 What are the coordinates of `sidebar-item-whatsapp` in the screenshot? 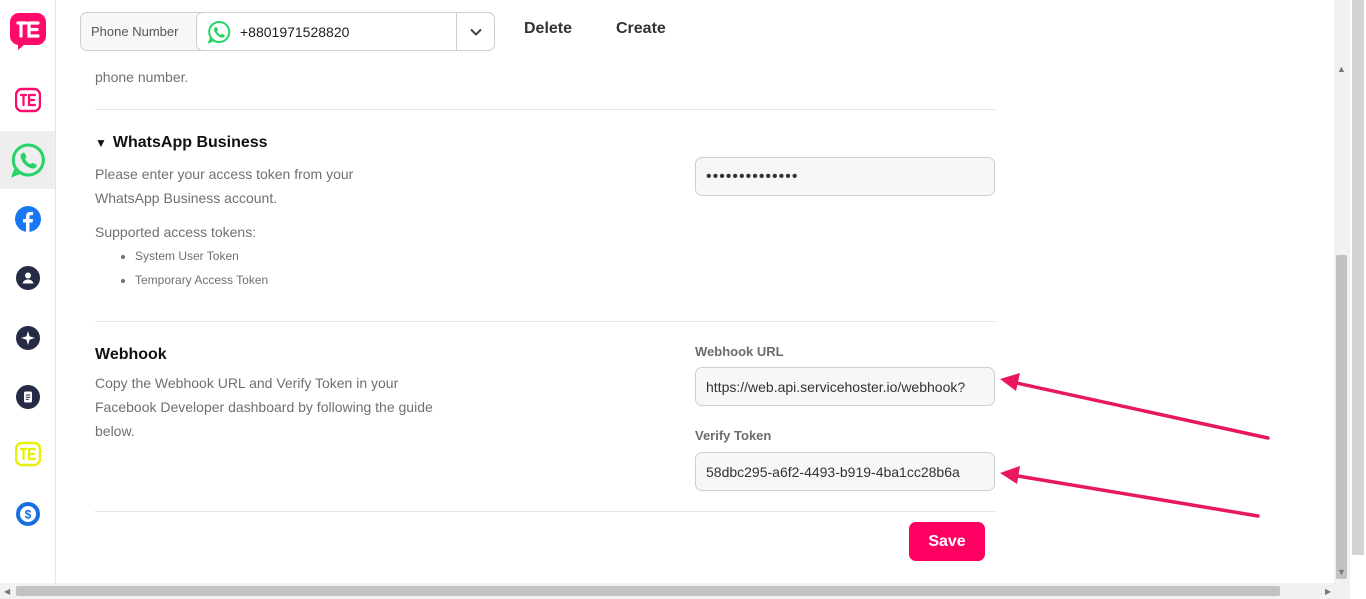 It's located at (27, 160).